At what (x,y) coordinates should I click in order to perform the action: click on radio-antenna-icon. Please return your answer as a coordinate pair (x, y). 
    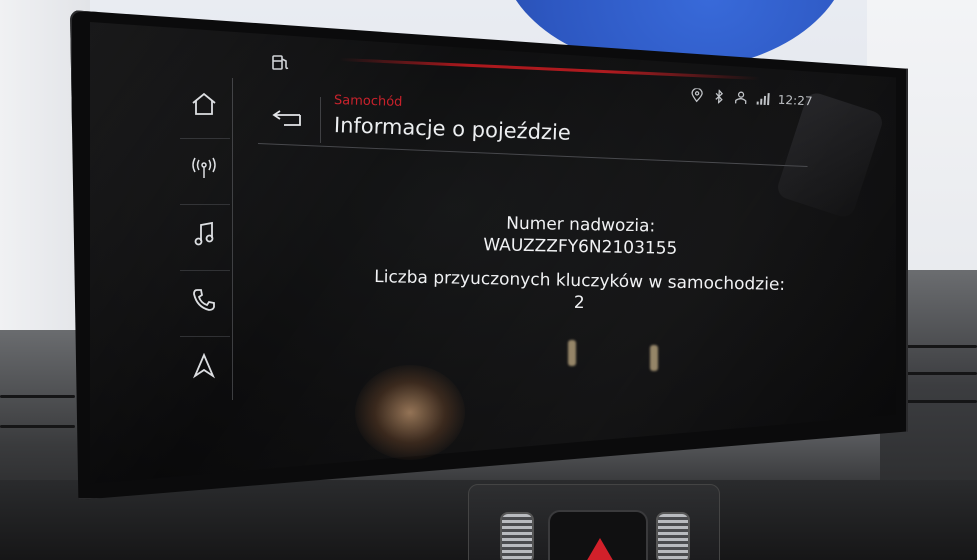
    Looking at the image, I should click on (204, 170).